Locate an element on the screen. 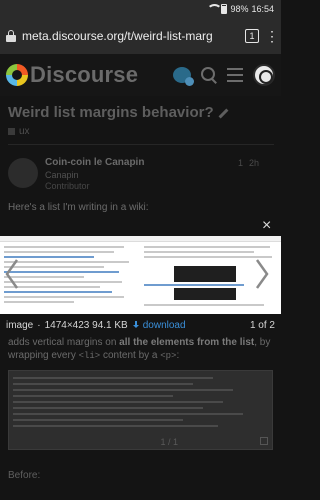 Image resolution: width=320 pixels, height=500 pixels. post-author-username: Canapin is located at coordinates (62, 175).